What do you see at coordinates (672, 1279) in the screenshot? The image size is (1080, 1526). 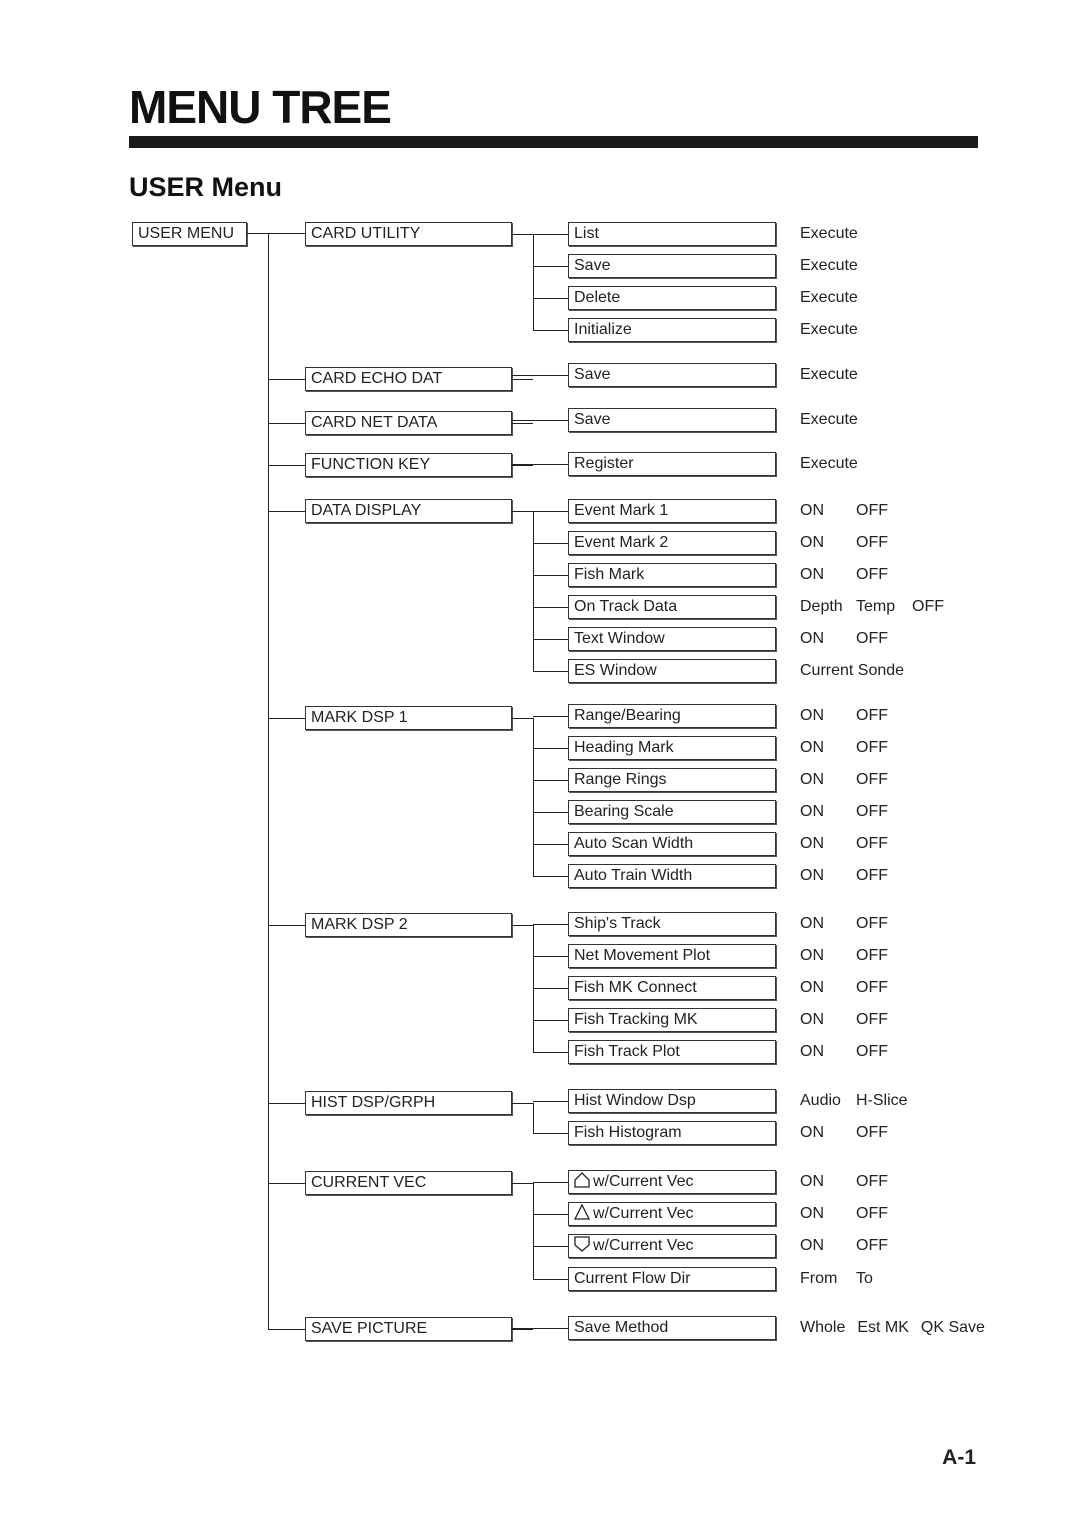 I see `menu-item-box: Current Flow Dir` at bounding box center [672, 1279].